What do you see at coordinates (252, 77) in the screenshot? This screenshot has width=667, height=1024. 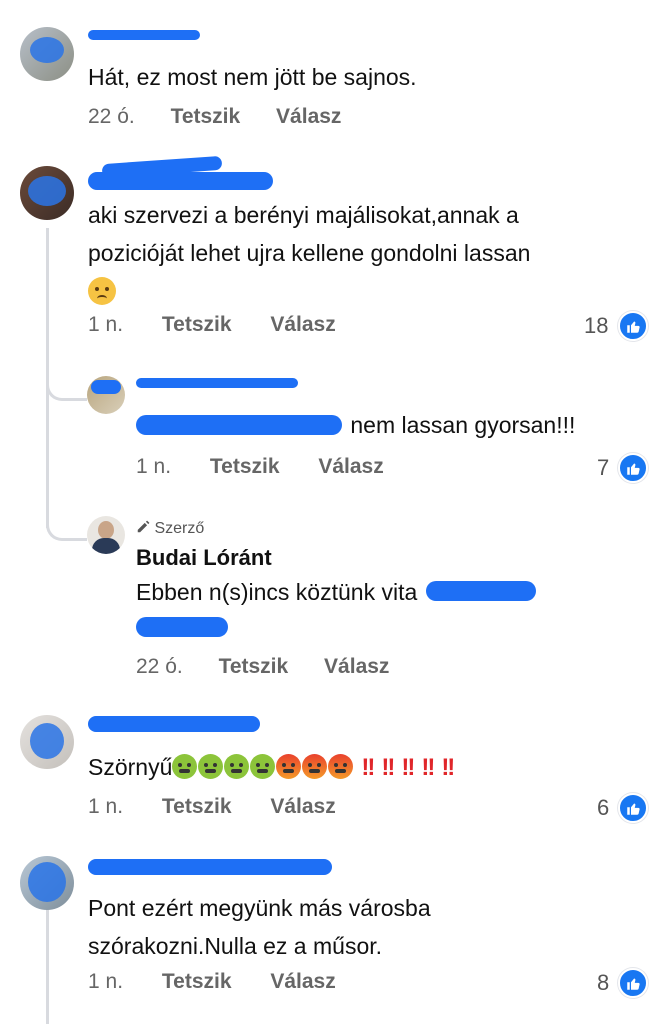 I see `comment-text: Hát, ez most nem jött be sajnos.` at bounding box center [252, 77].